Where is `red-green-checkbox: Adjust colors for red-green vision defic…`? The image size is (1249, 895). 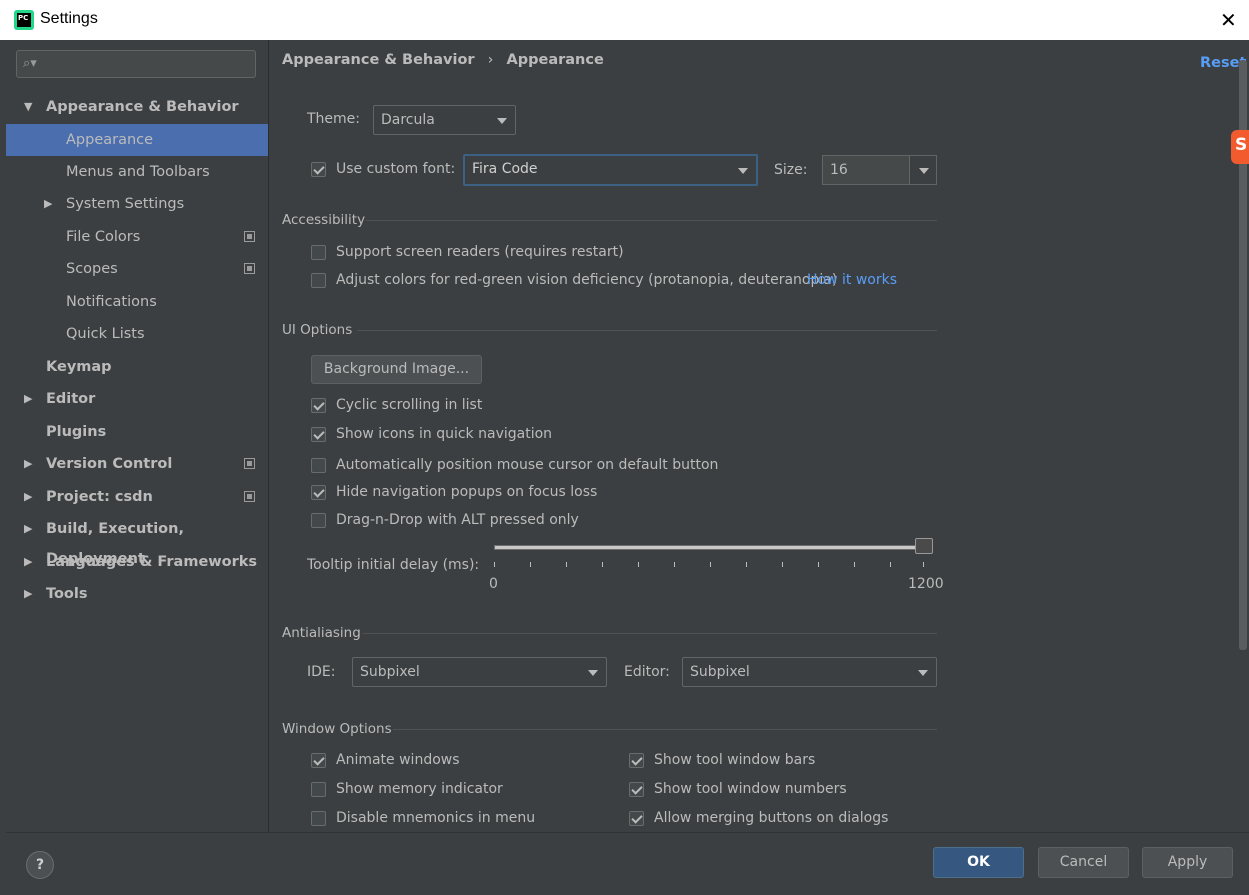 red-green-checkbox: Adjust colors for red-green vision defic… is located at coordinates (574, 282).